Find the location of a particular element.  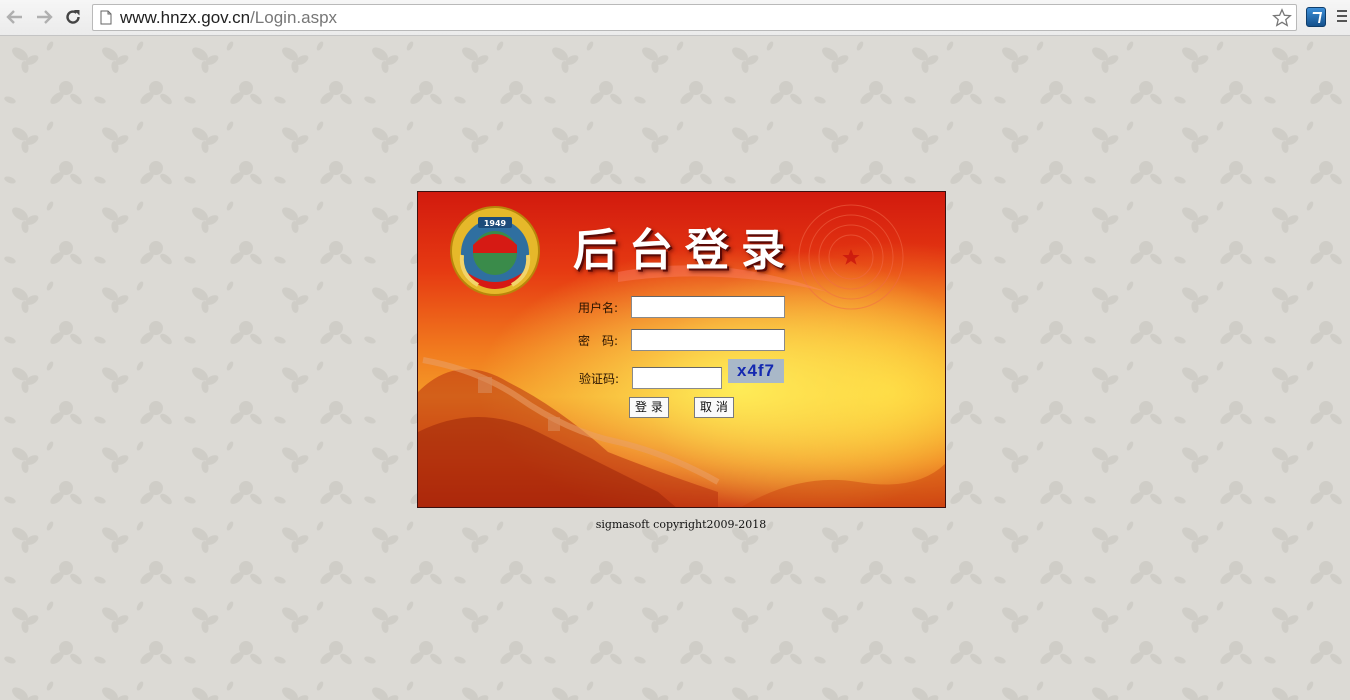

back-arrow-icon is located at coordinates (15, 17).